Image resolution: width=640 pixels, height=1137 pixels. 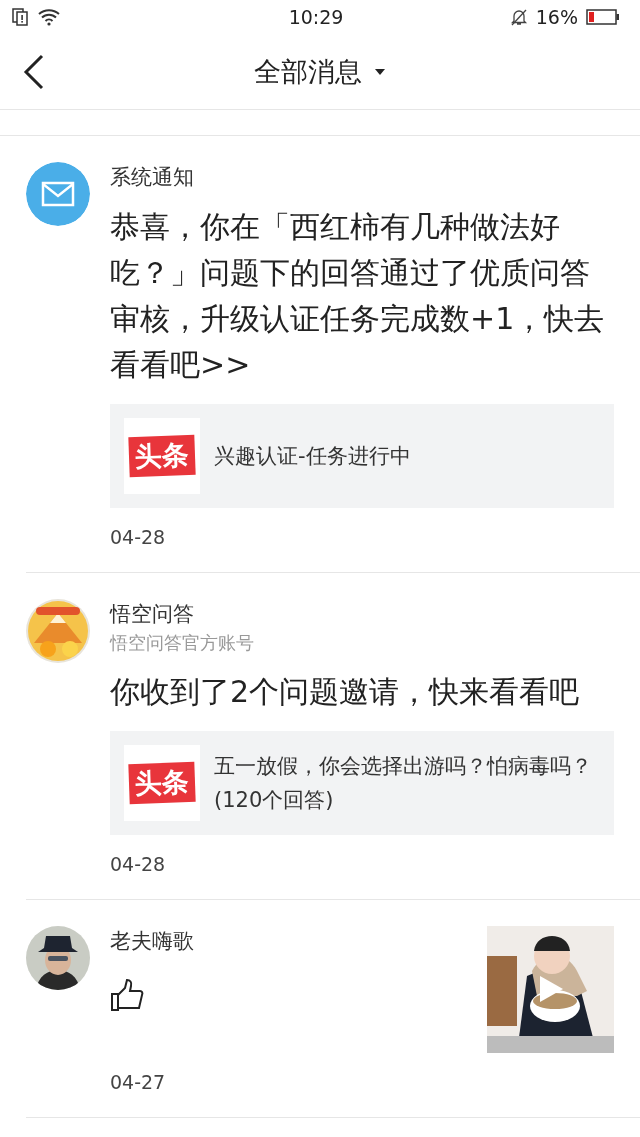 What do you see at coordinates (34, 72) in the screenshot?
I see `back-icon` at bounding box center [34, 72].